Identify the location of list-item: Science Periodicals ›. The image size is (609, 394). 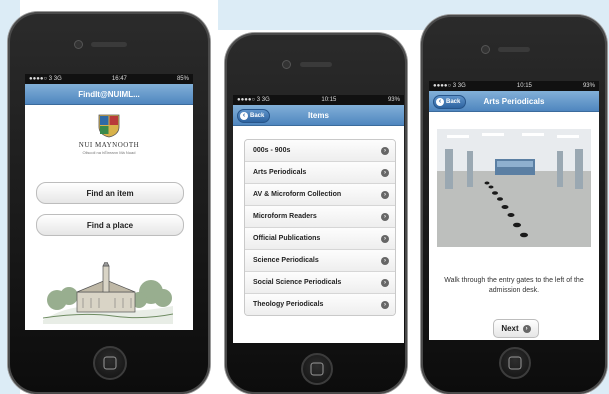
(320, 261).